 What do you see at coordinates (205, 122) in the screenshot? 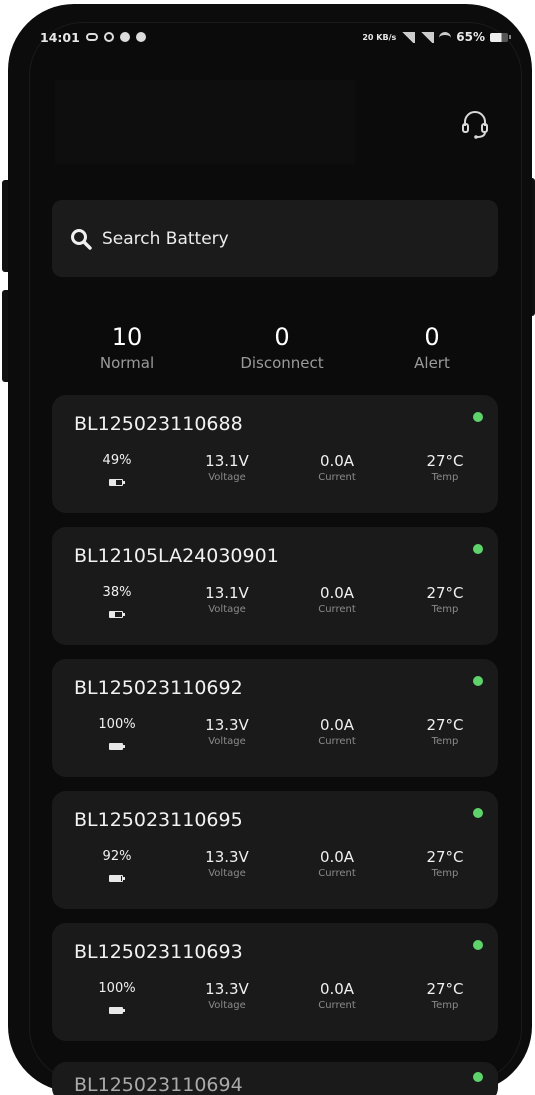
I see `header-logo-area` at bounding box center [205, 122].